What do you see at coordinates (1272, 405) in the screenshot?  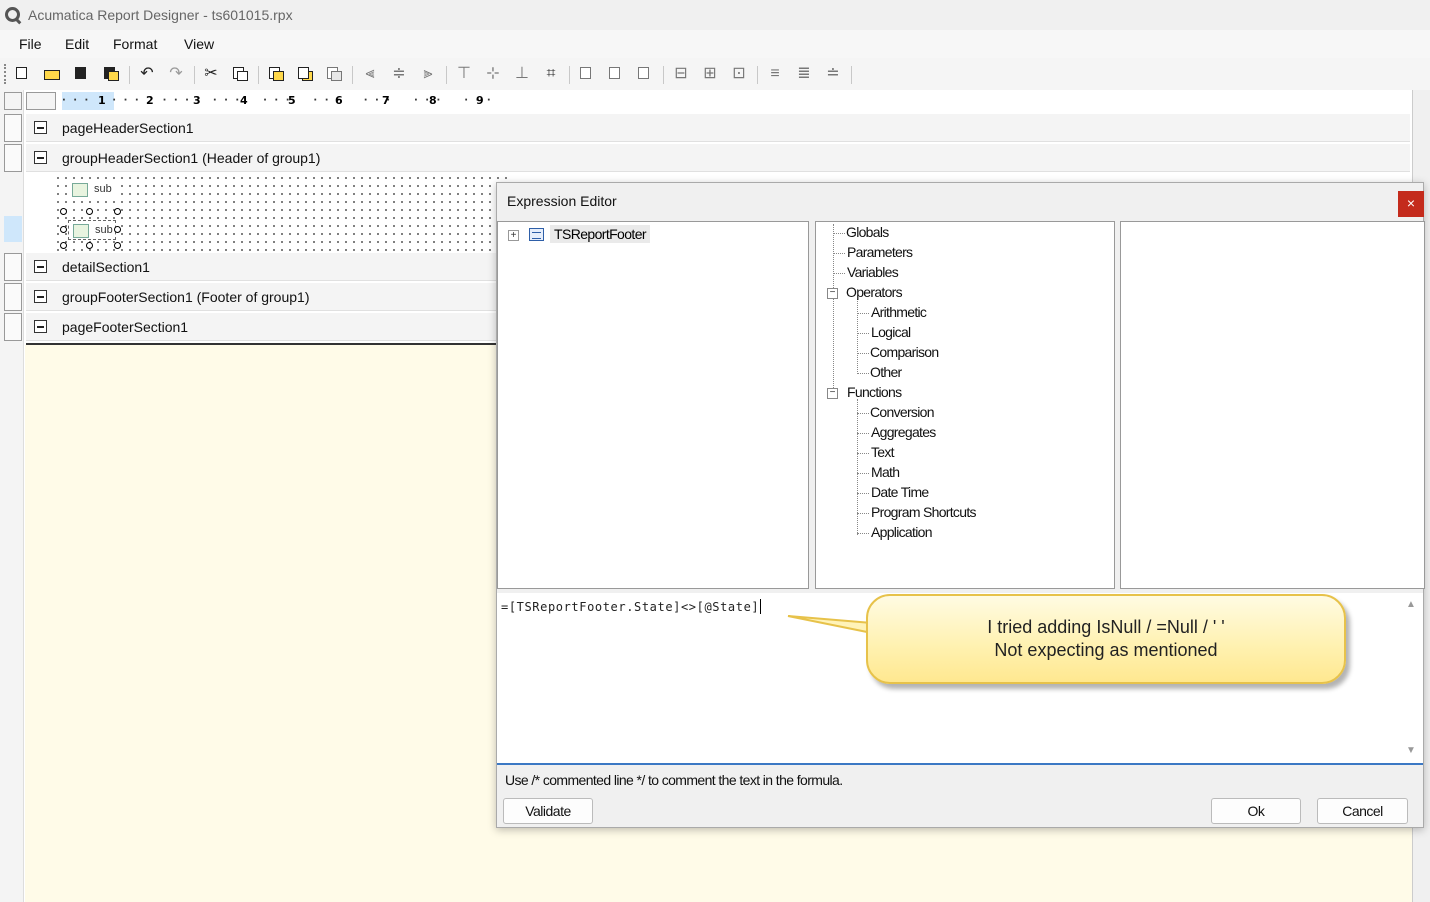 I see `items-list-pane` at bounding box center [1272, 405].